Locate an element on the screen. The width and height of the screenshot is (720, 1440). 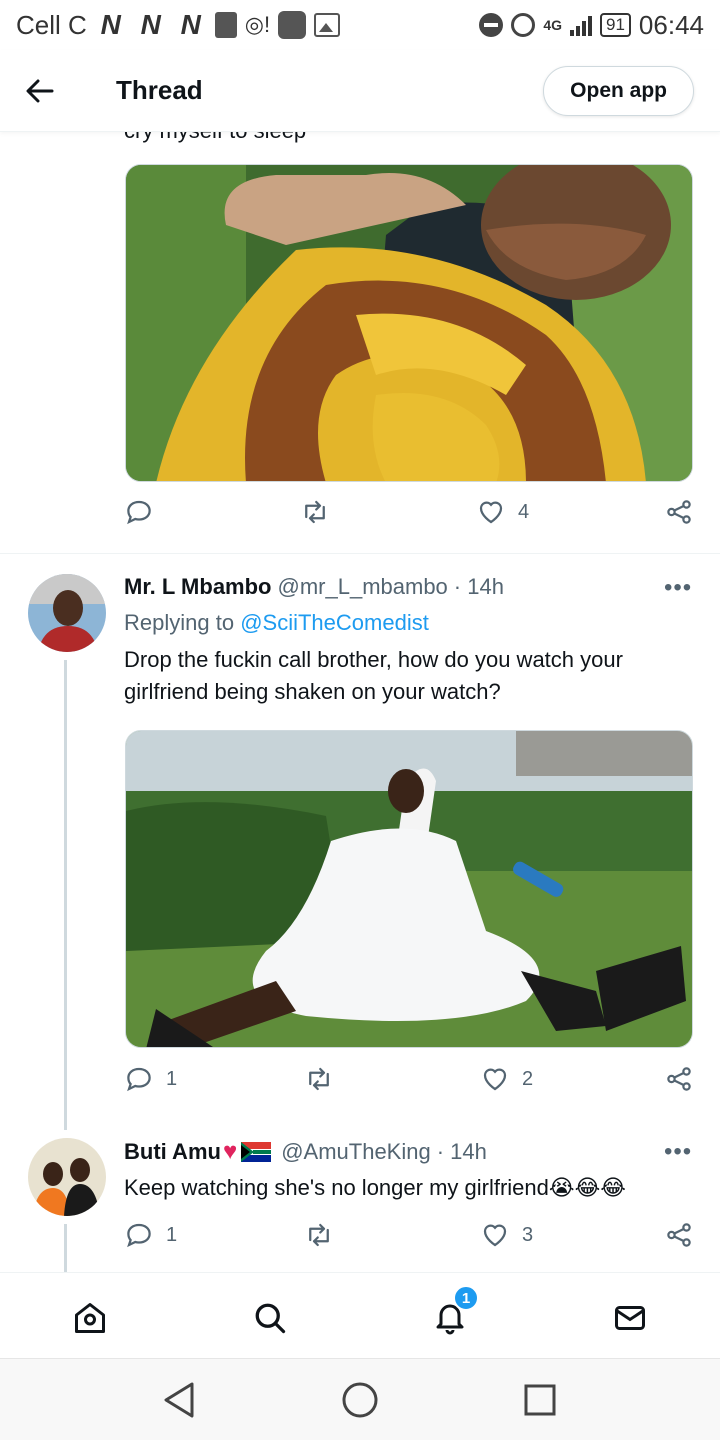
search-icon is located at coordinates (270, 1318).